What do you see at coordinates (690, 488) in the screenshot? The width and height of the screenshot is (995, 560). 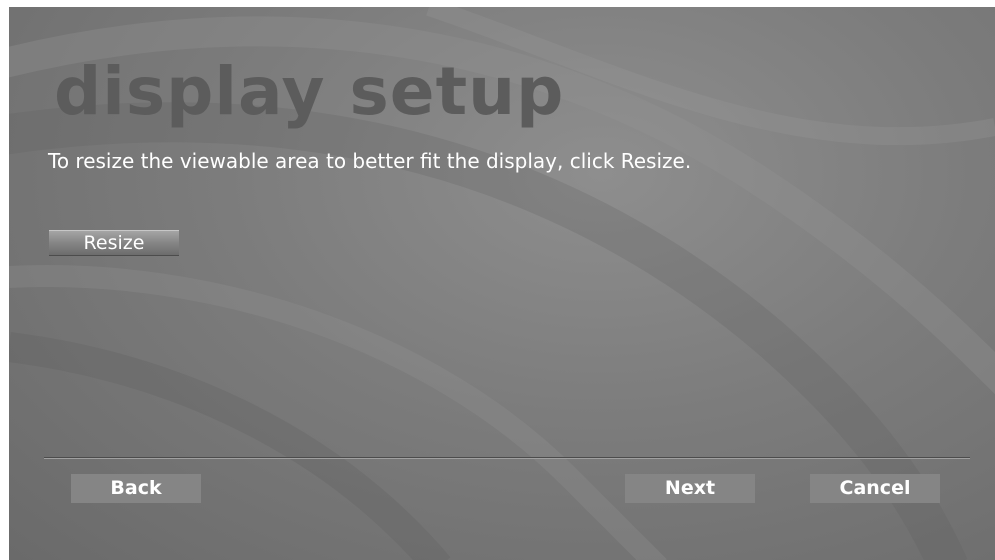 I see `next-button: Next` at bounding box center [690, 488].